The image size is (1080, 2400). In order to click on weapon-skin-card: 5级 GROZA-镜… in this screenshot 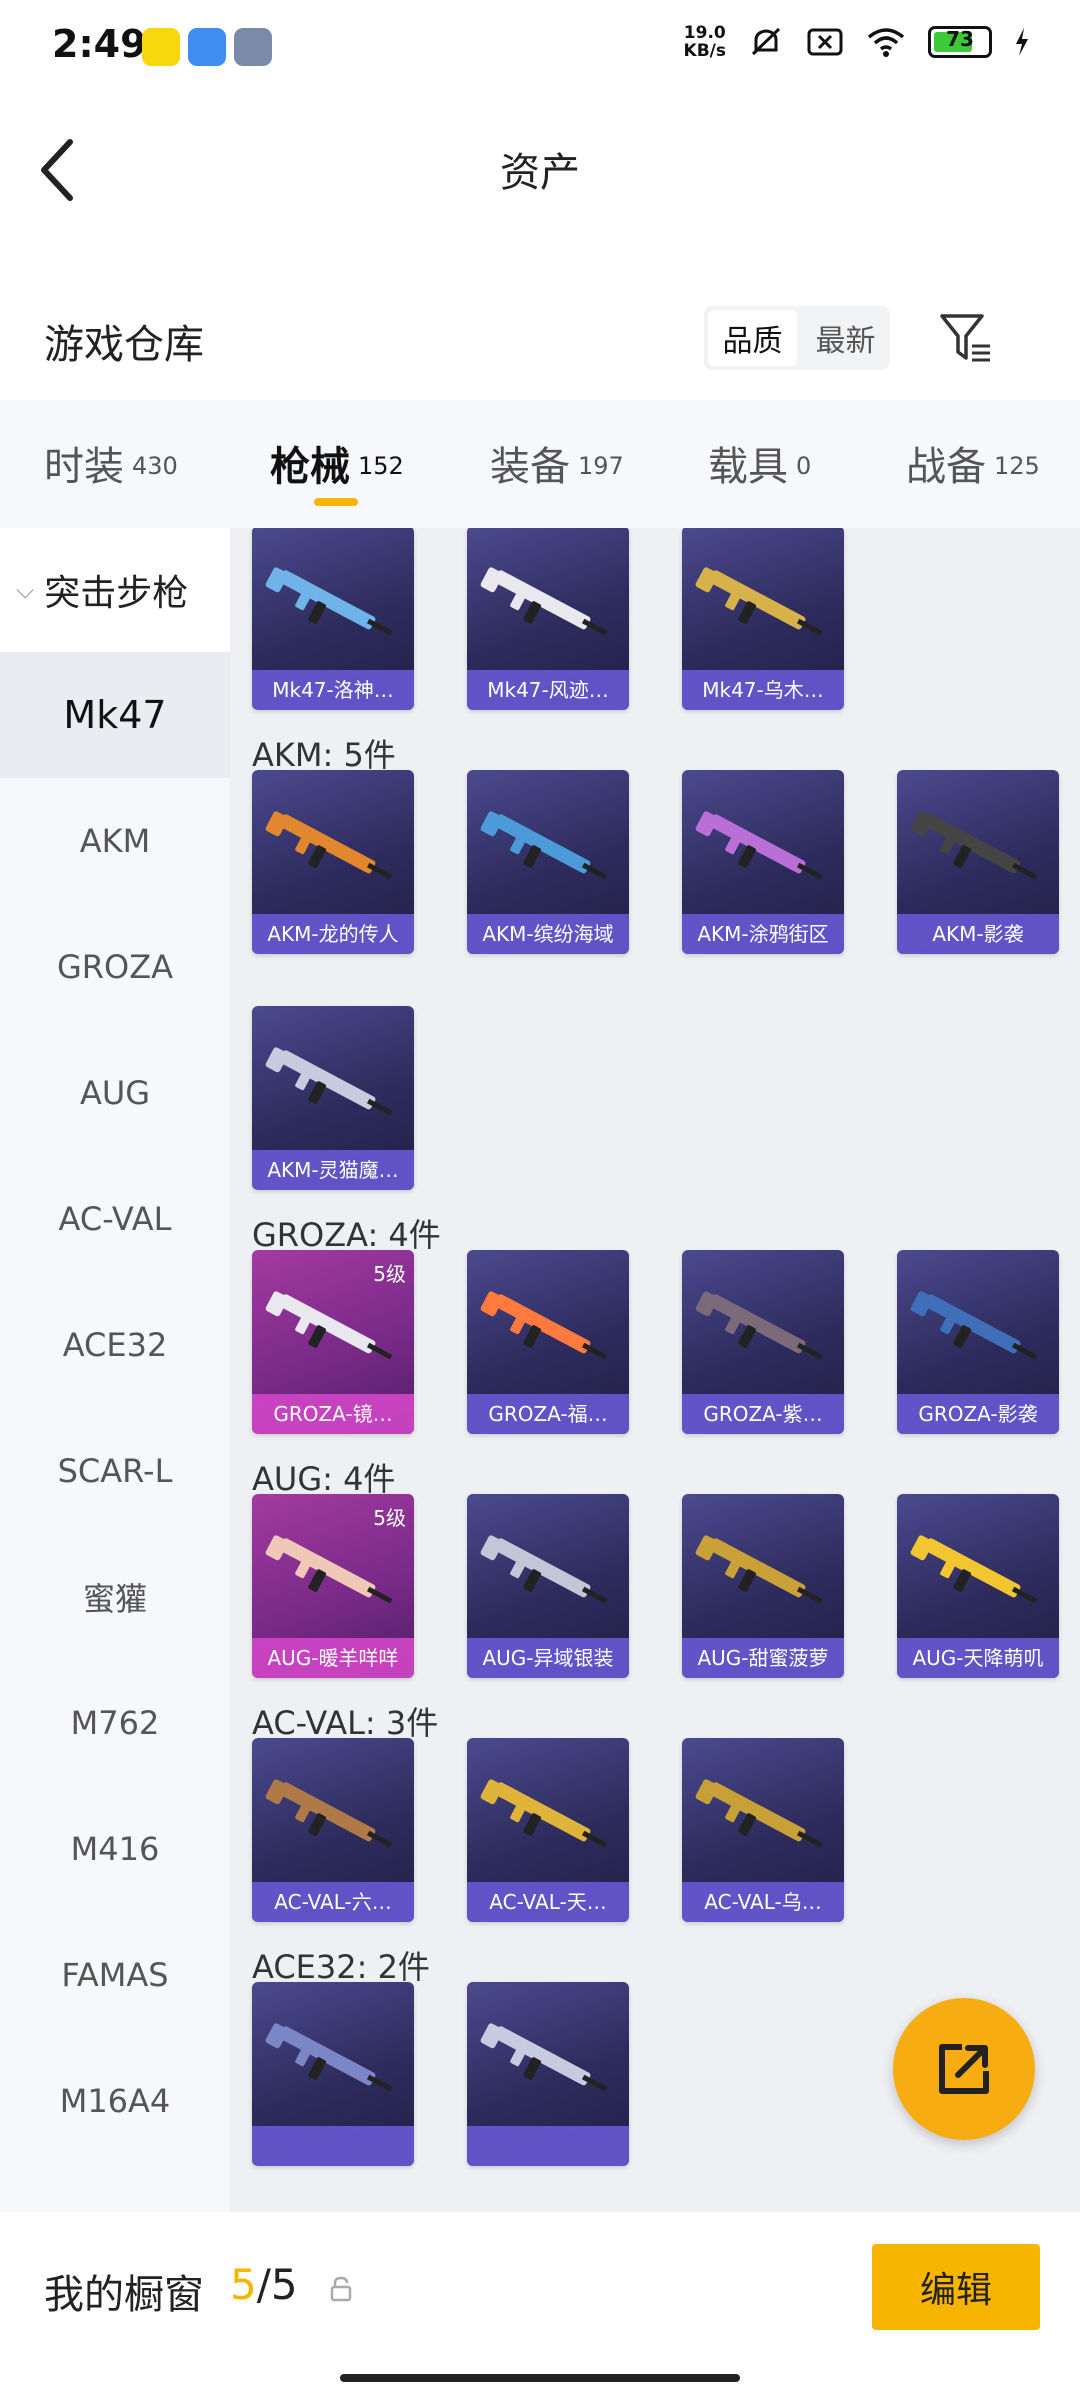, I will do `click(333, 1342)`.